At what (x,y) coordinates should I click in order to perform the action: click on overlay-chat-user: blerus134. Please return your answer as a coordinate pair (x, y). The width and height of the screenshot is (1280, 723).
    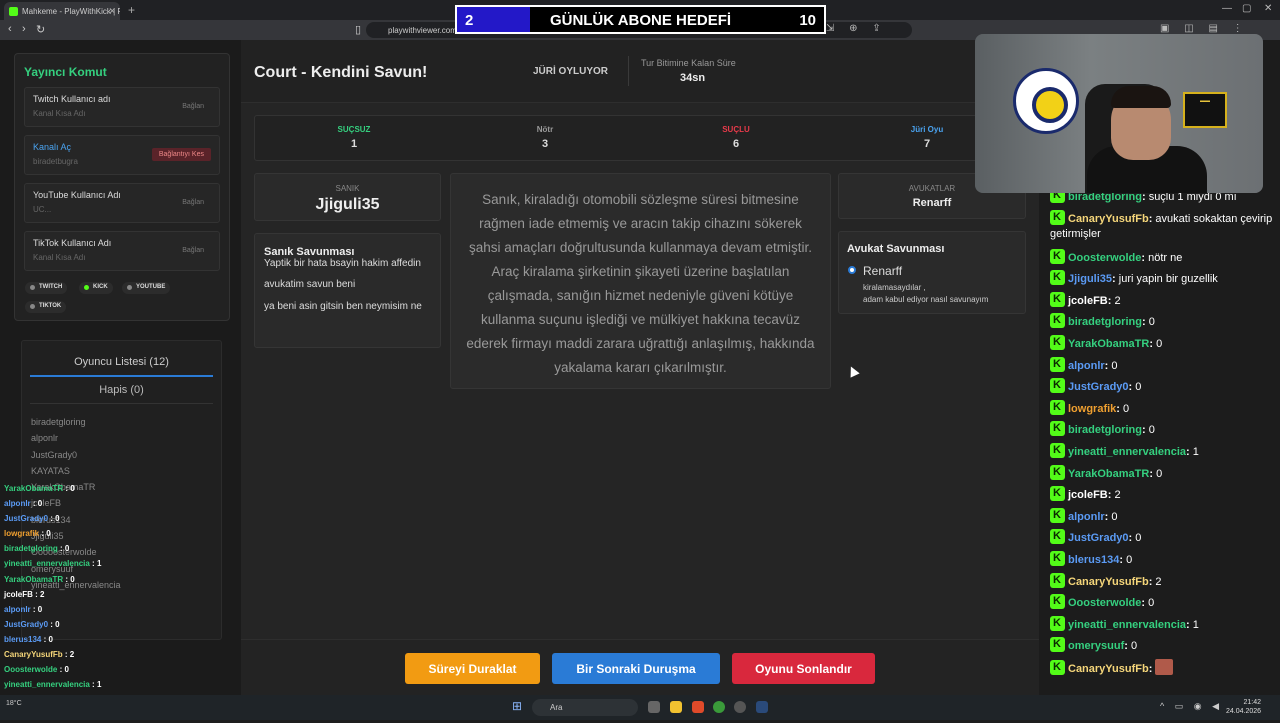
    Looking at the image, I should click on (23, 639).